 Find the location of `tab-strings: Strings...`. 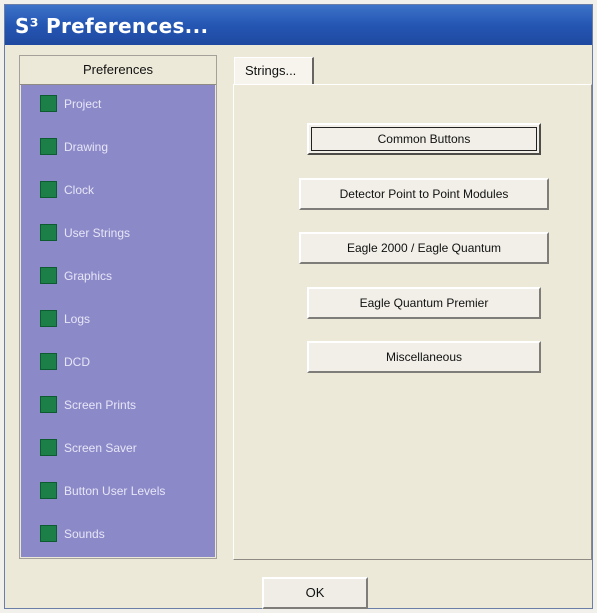

tab-strings: Strings... is located at coordinates (274, 71).